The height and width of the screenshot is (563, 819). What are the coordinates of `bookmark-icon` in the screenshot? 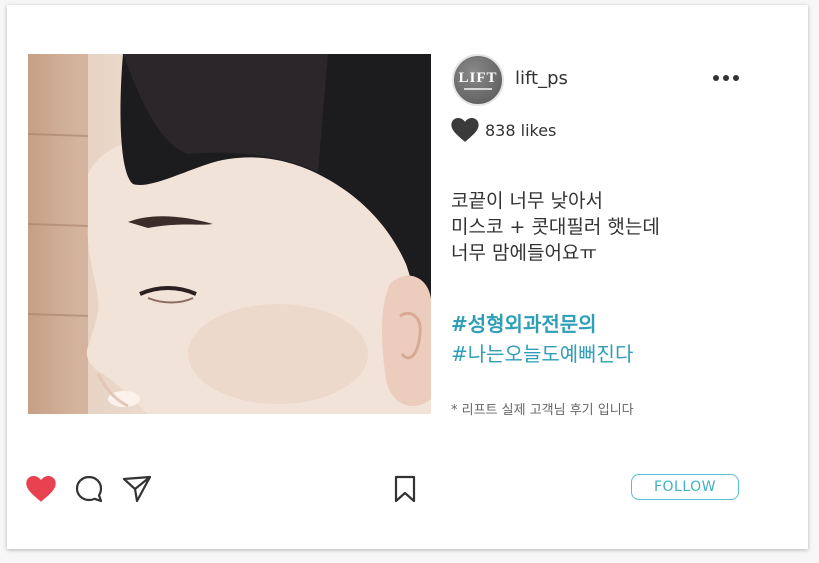 It's located at (405, 489).